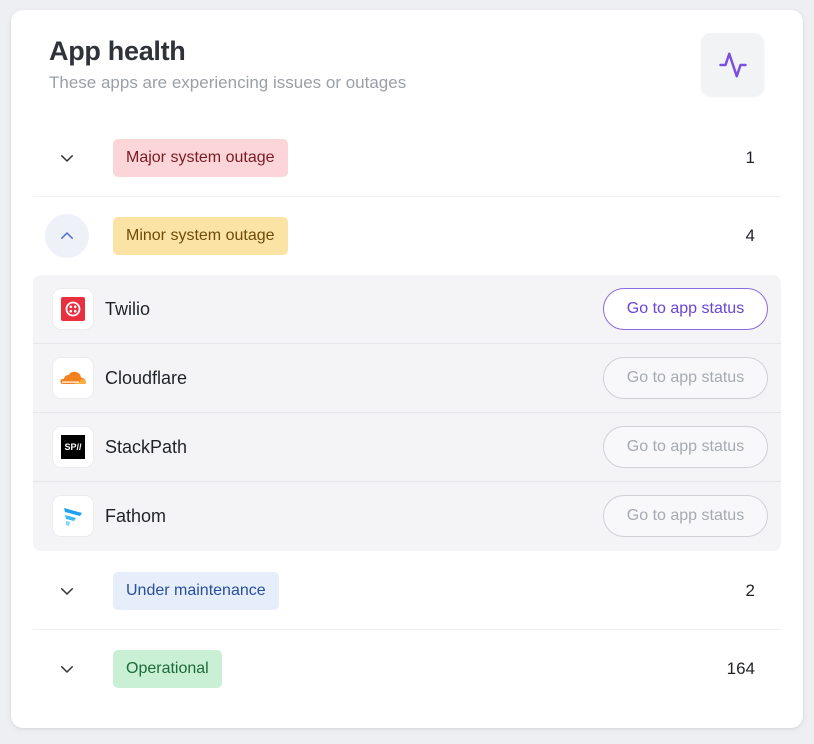 The image size is (814, 744). What do you see at coordinates (750, 590) in the screenshot?
I see `group-count: 2` at bounding box center [750, 590].